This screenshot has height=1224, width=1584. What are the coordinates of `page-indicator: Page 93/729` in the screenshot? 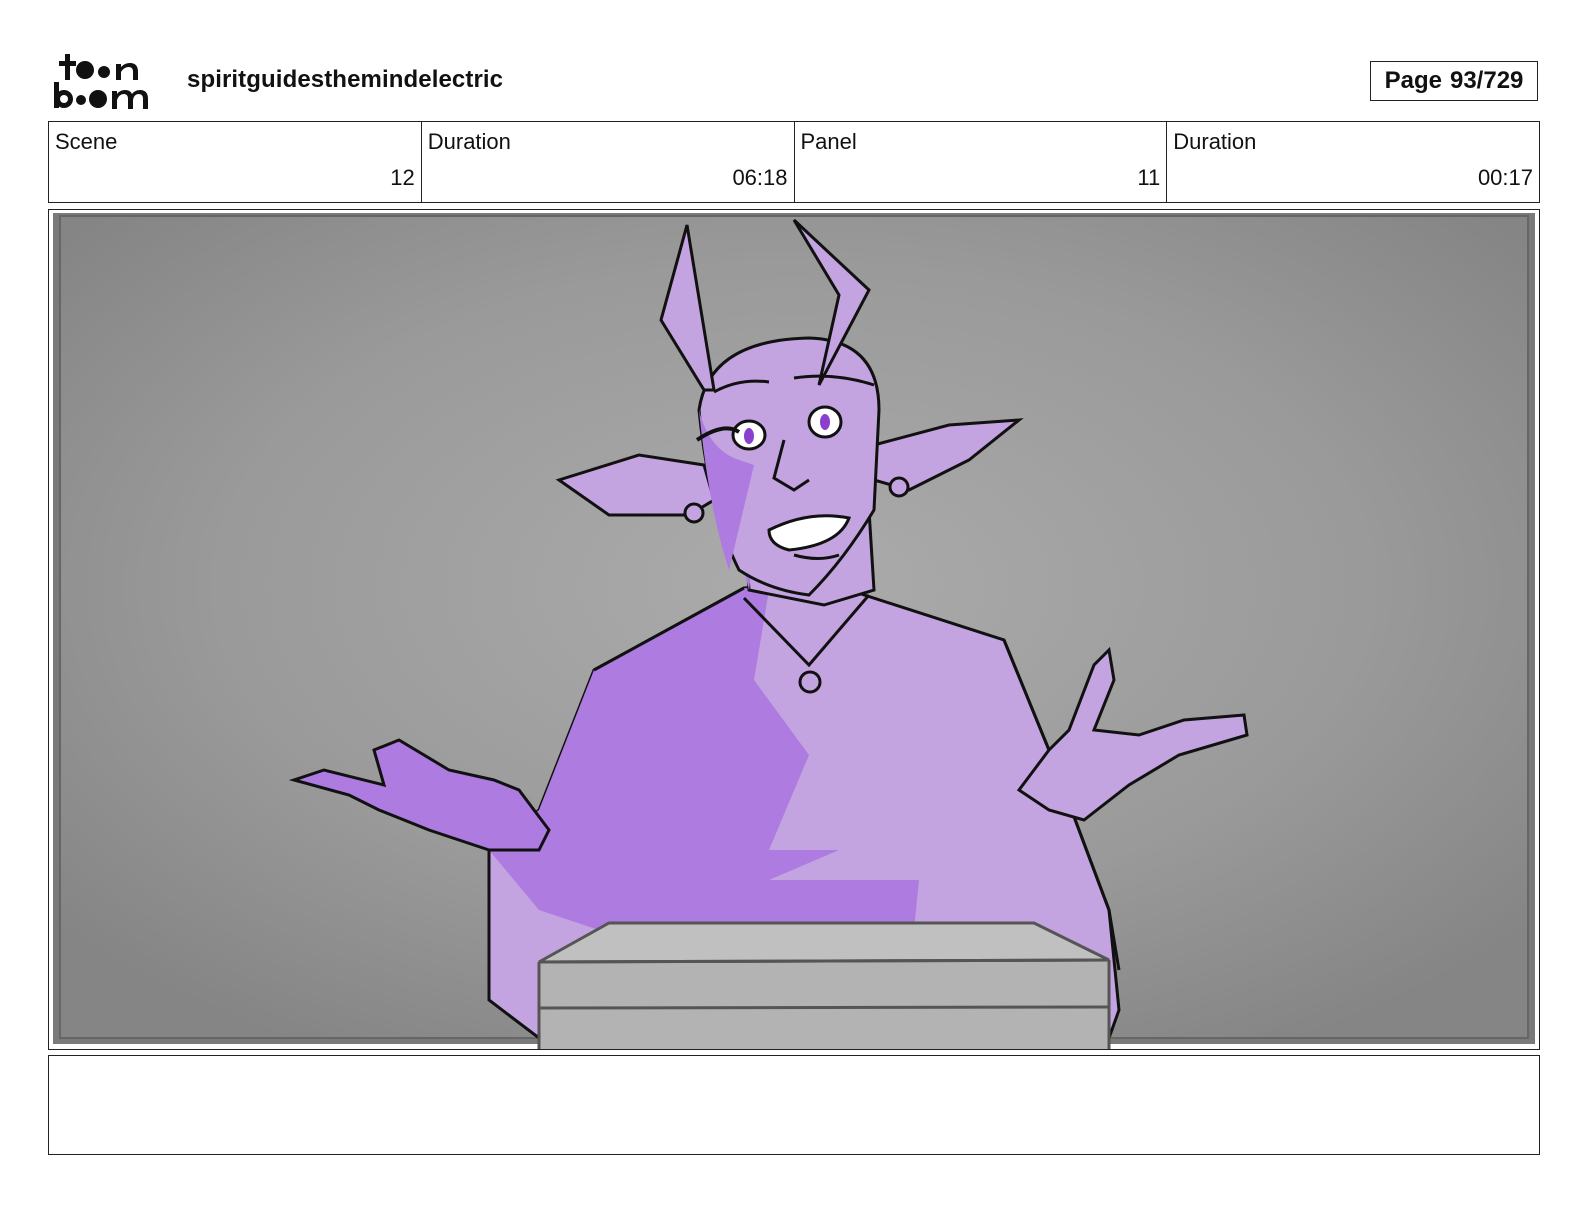 It's located at (1454, 81).